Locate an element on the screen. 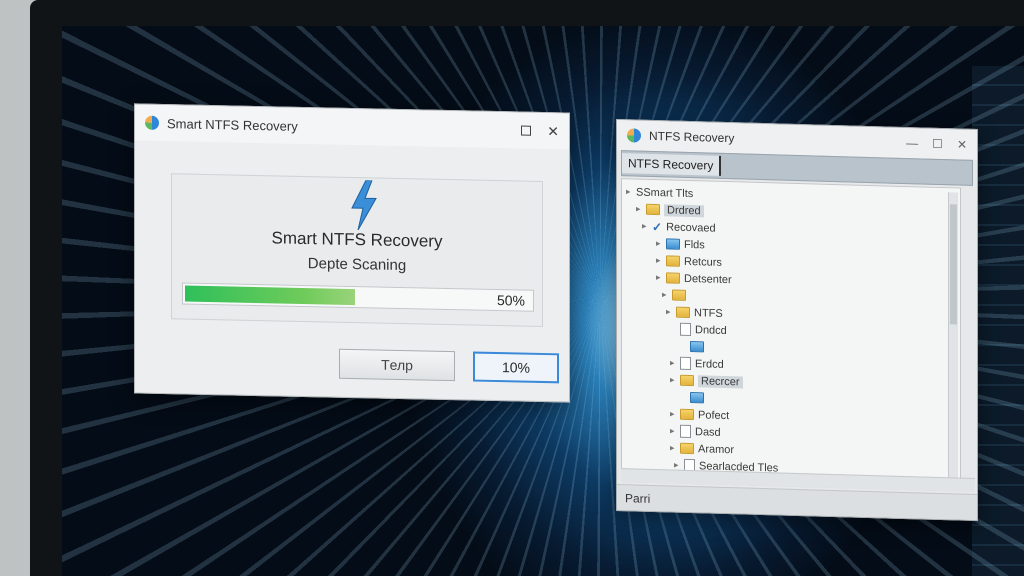 Image resolution: width=1024 pixels, height=576 pixels. lightning-bolt-icon is located at coordinates (364, 205).